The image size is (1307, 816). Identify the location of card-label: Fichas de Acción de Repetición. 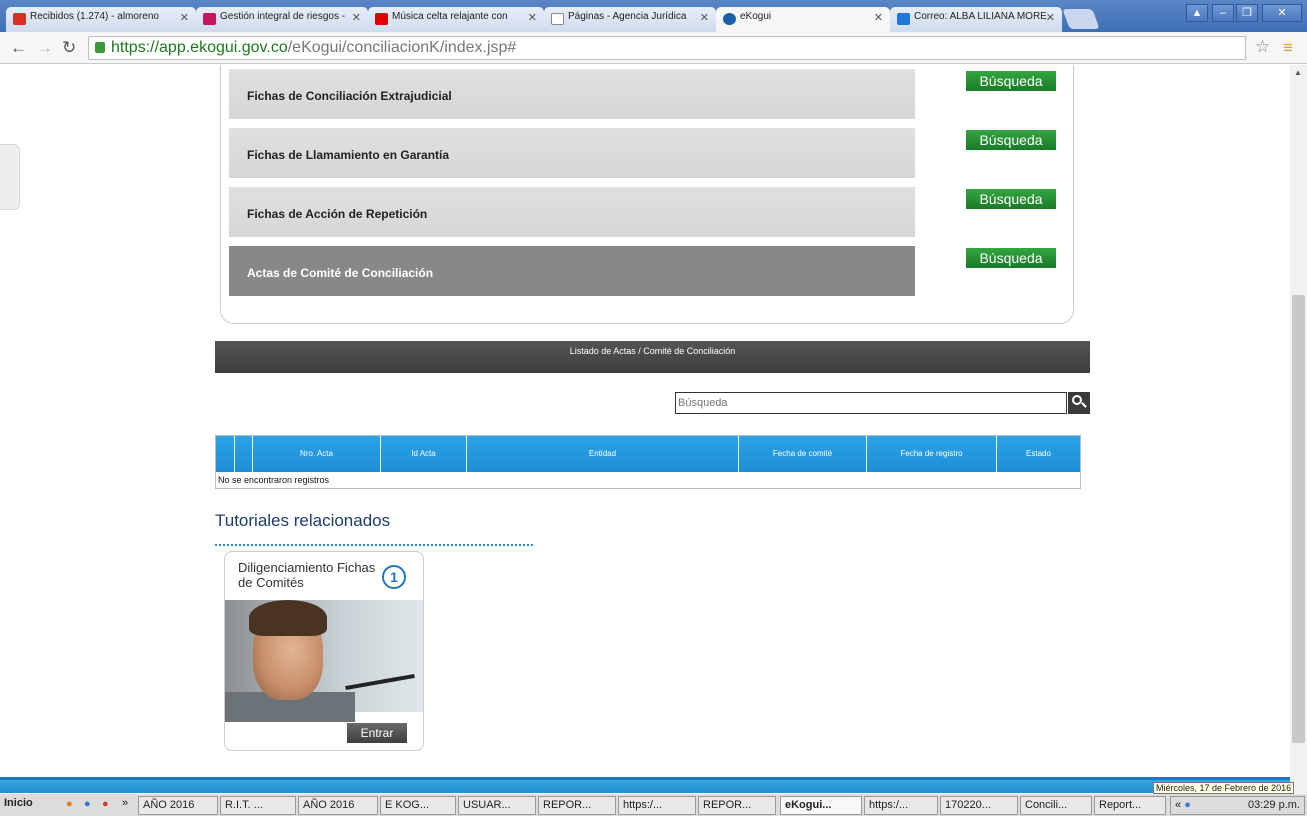
(337, 214).